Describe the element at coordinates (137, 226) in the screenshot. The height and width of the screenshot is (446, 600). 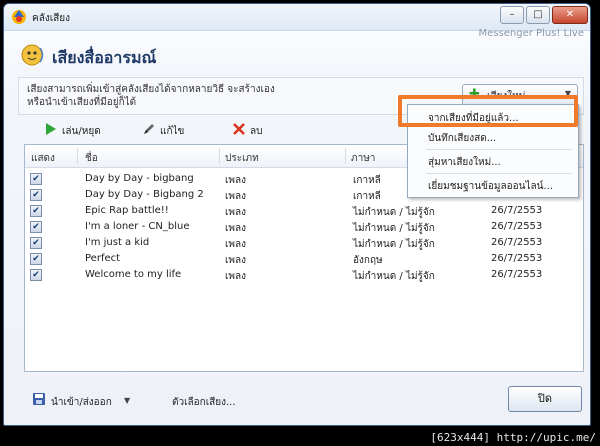
I see `sound-name: I'm a loner - CN_blue` at that location.